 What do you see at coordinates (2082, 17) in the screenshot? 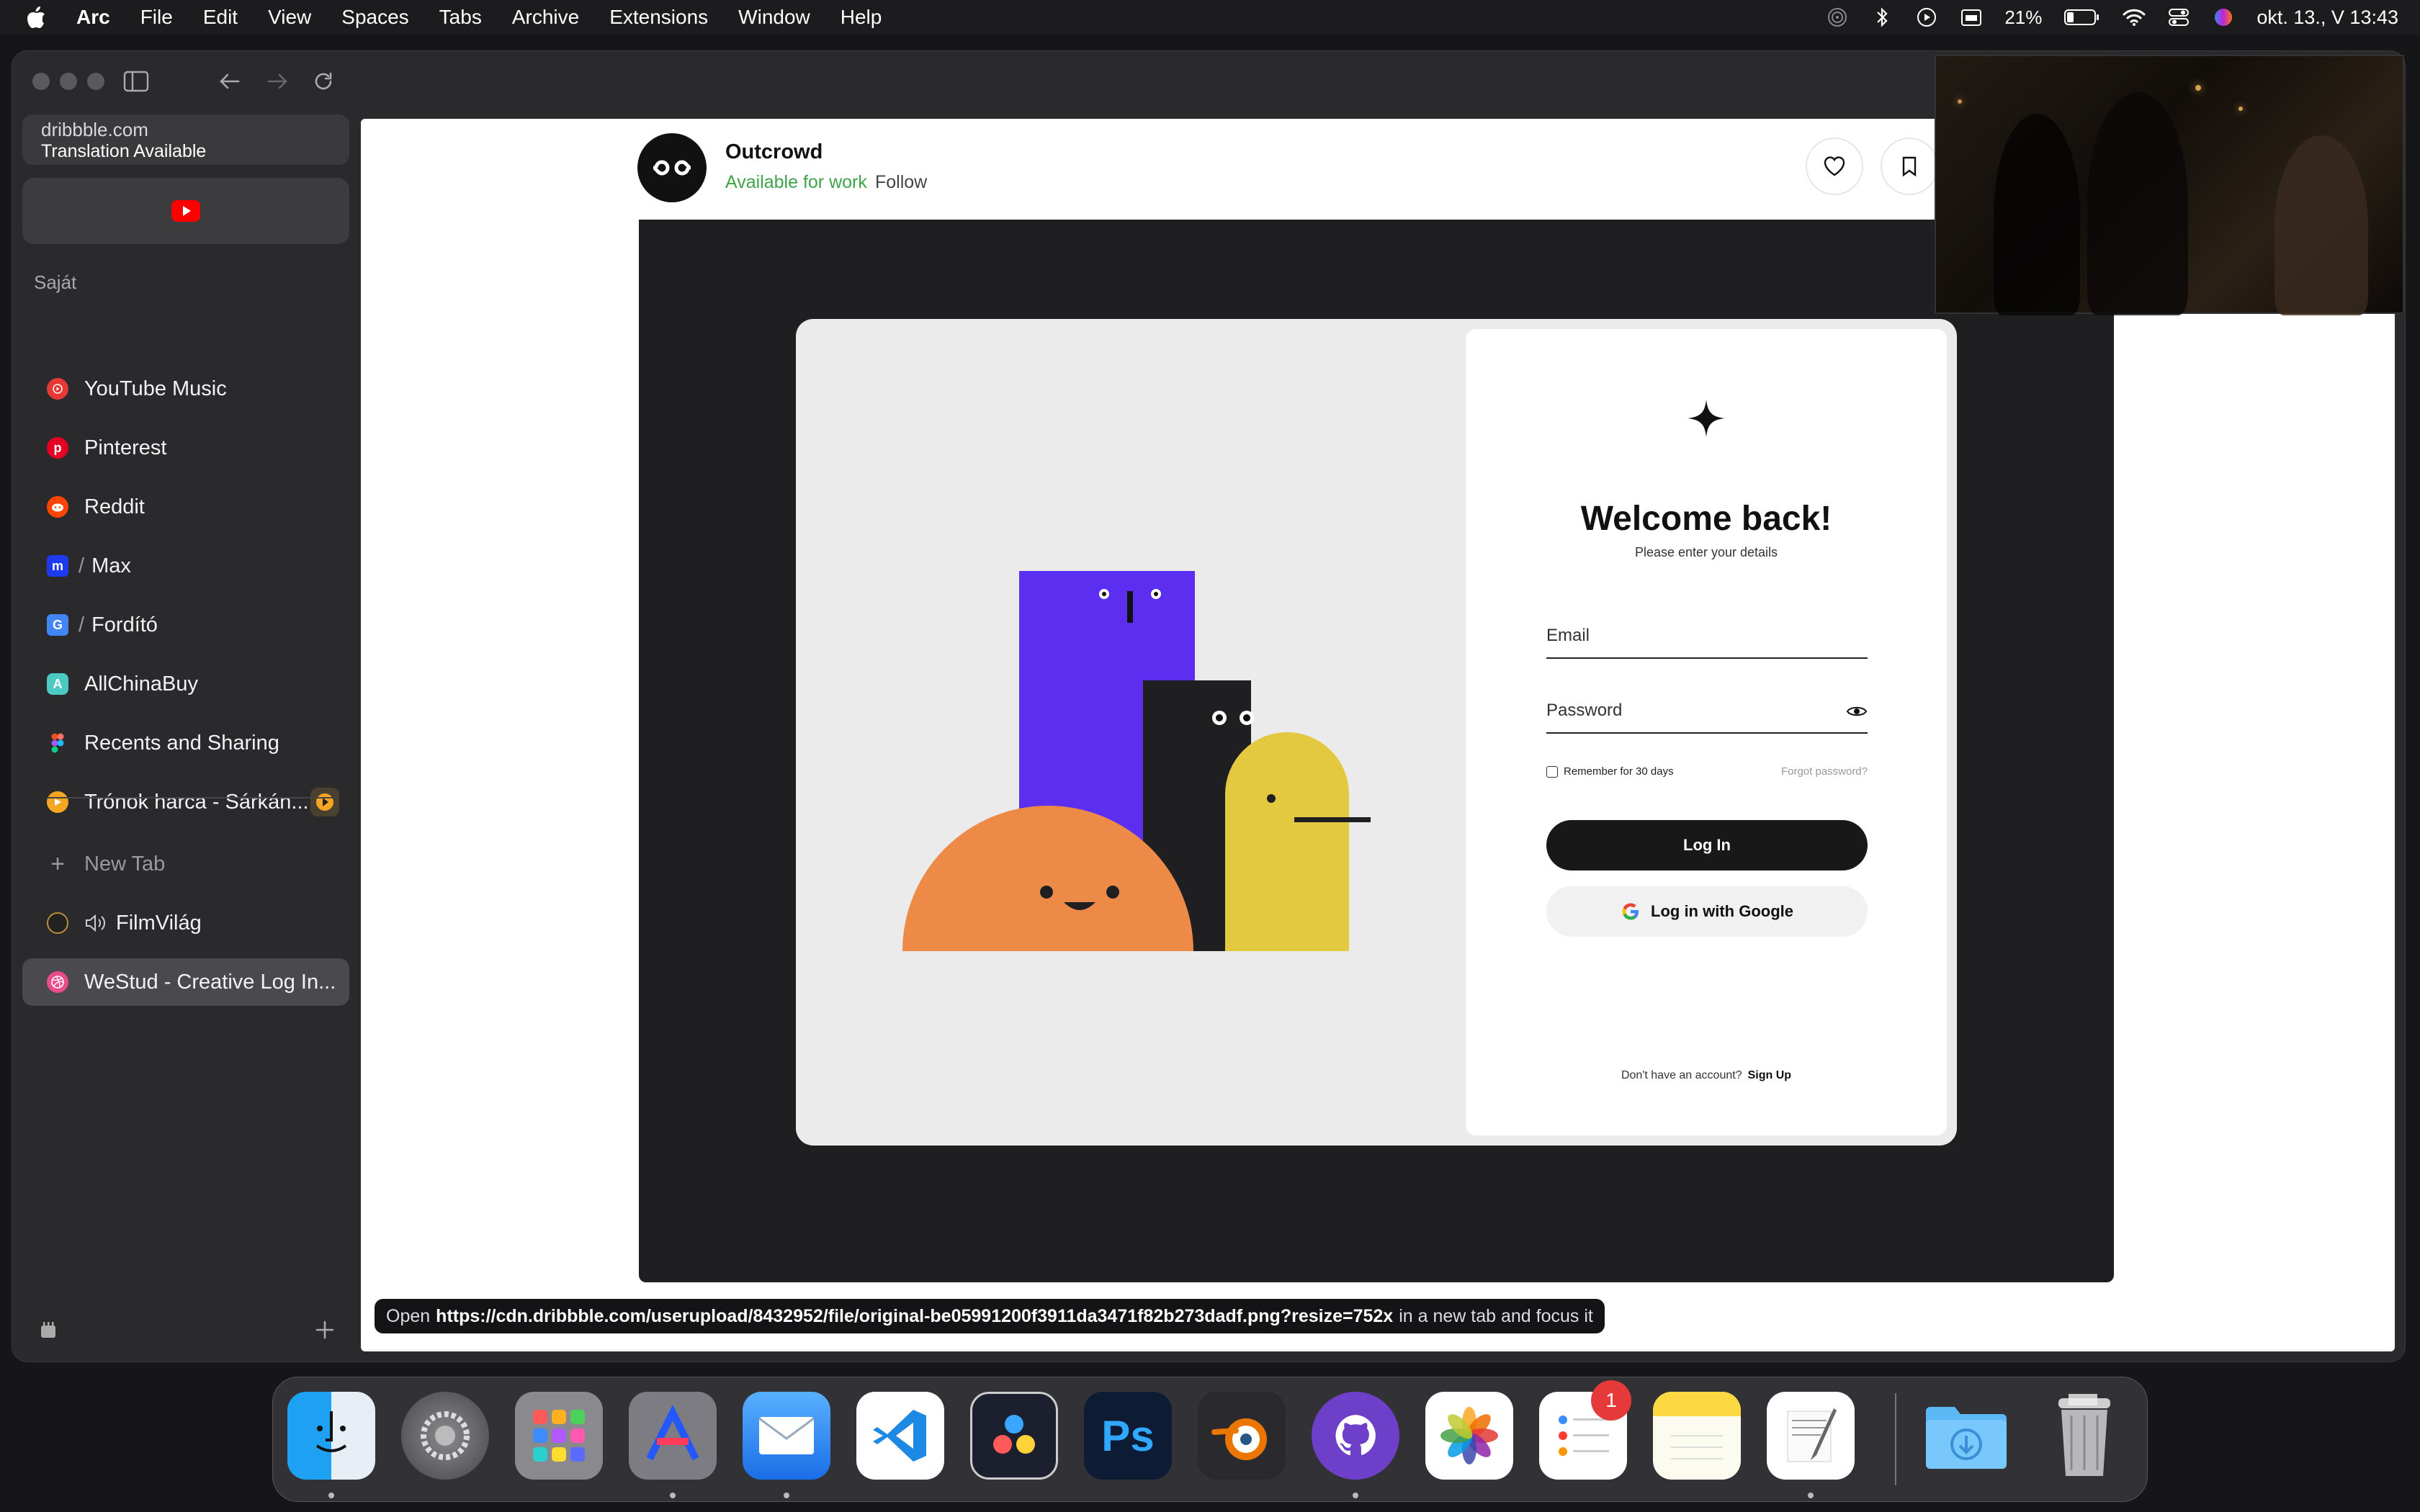
I see `battery-icon` at bounding box center [2082, 17].